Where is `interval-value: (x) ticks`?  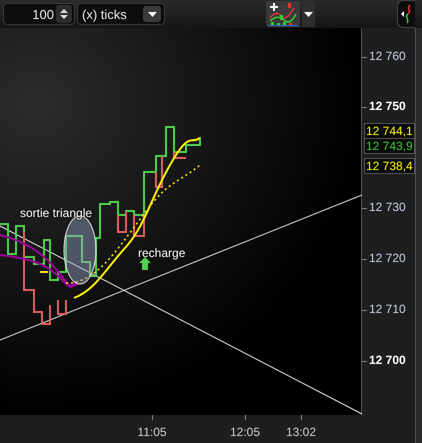 interval-value: (x) ticks is located at coordinates (104, 14).